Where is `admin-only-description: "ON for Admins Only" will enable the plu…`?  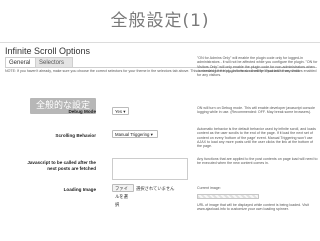
admin-only-description: "ON for Admins Only" will enable the plu… is located at coordinates (257, 67).